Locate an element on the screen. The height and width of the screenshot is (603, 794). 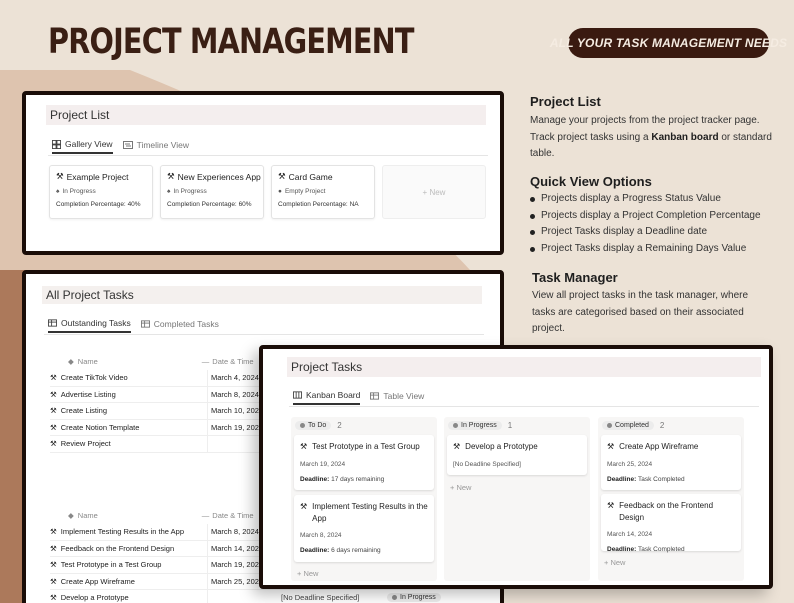
deadline-label: Deadline: is located at coordinates (315, 479).